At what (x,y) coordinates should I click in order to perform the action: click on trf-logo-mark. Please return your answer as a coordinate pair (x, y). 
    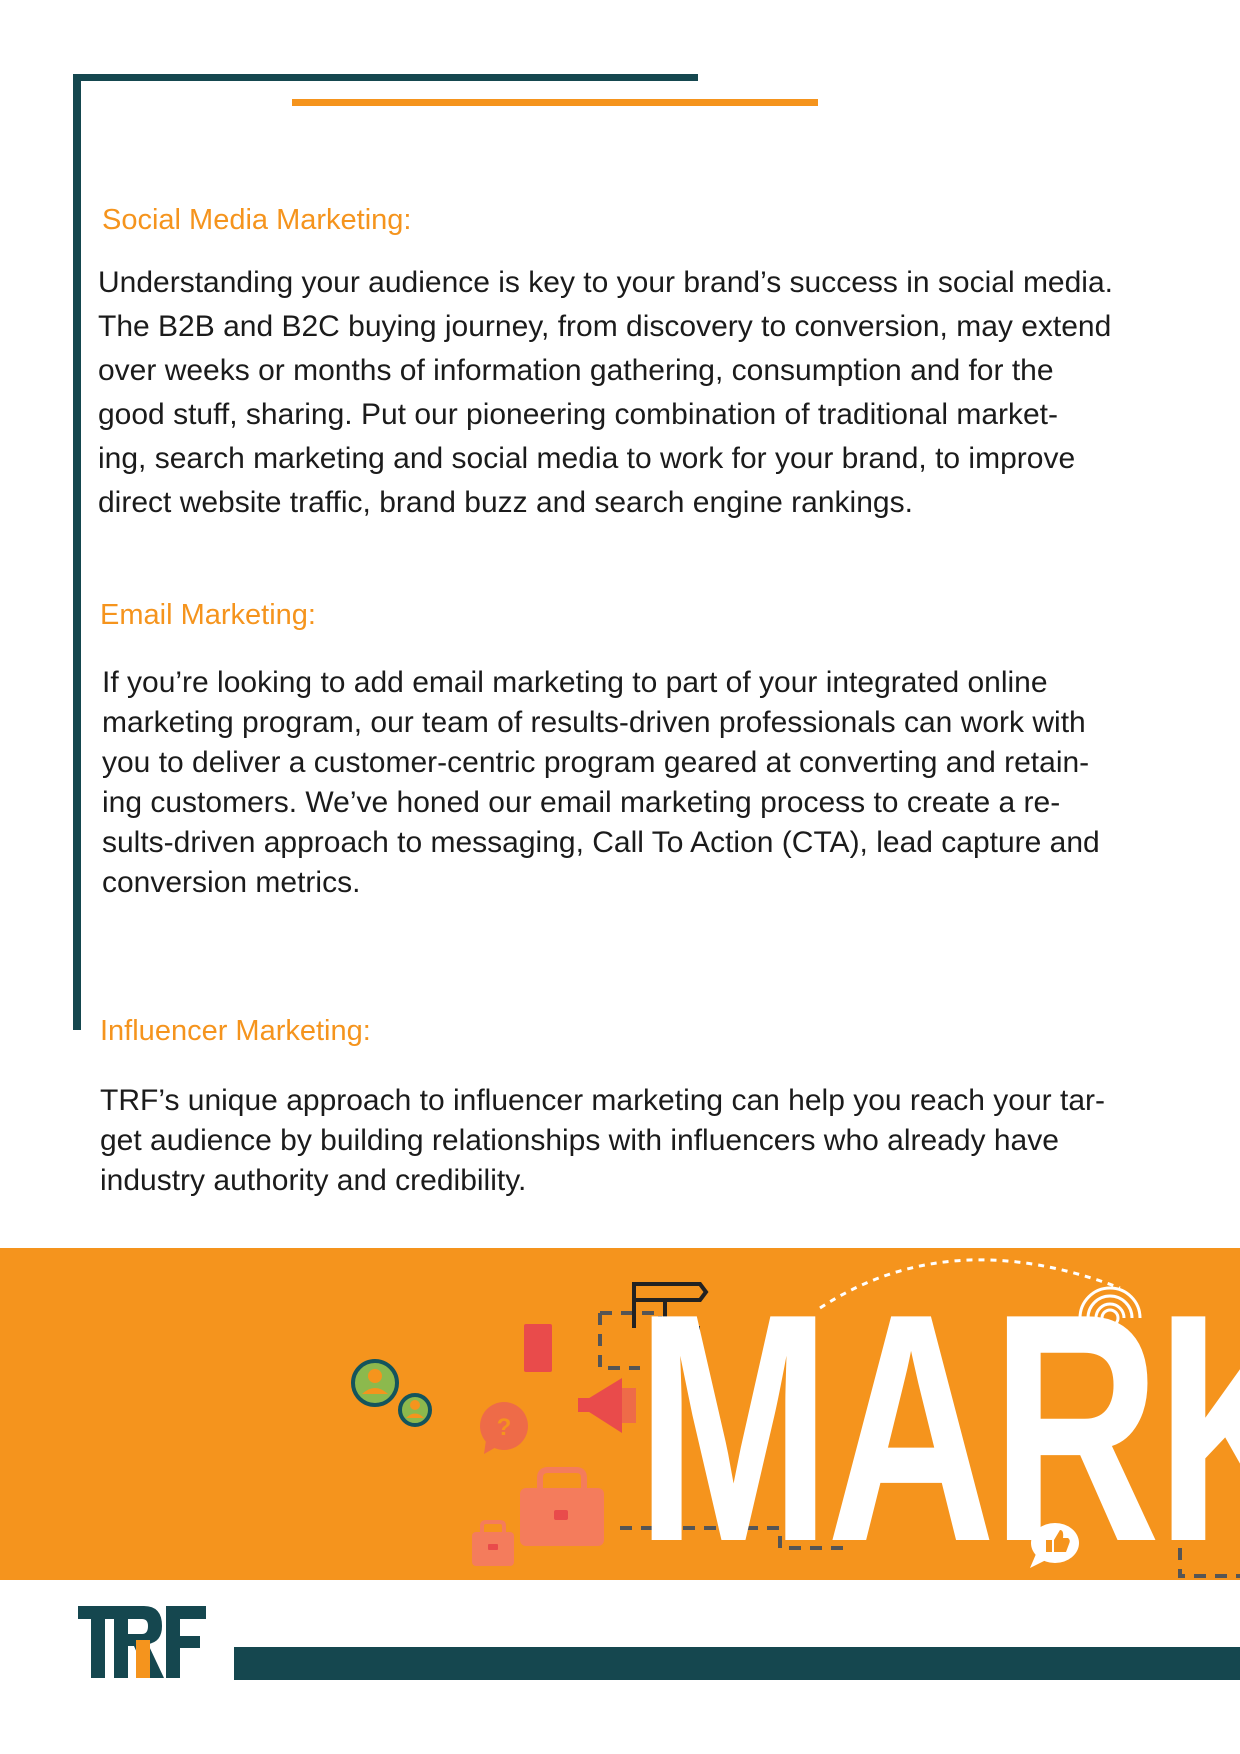
    Looking at the image, I should click on (142, 1642).